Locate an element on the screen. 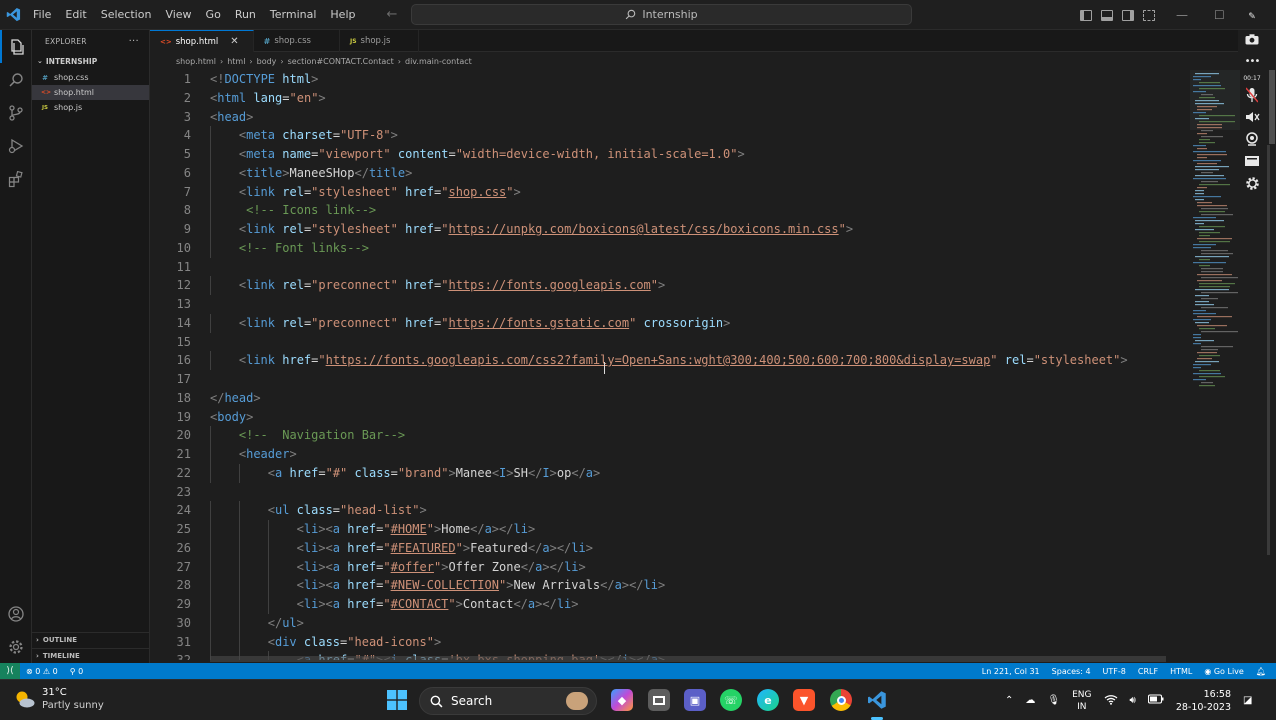 The height and width of the screenshot is (720, 1276). microphone-tray-icon: 🎙︎ is located at coordinates (1053, 700).